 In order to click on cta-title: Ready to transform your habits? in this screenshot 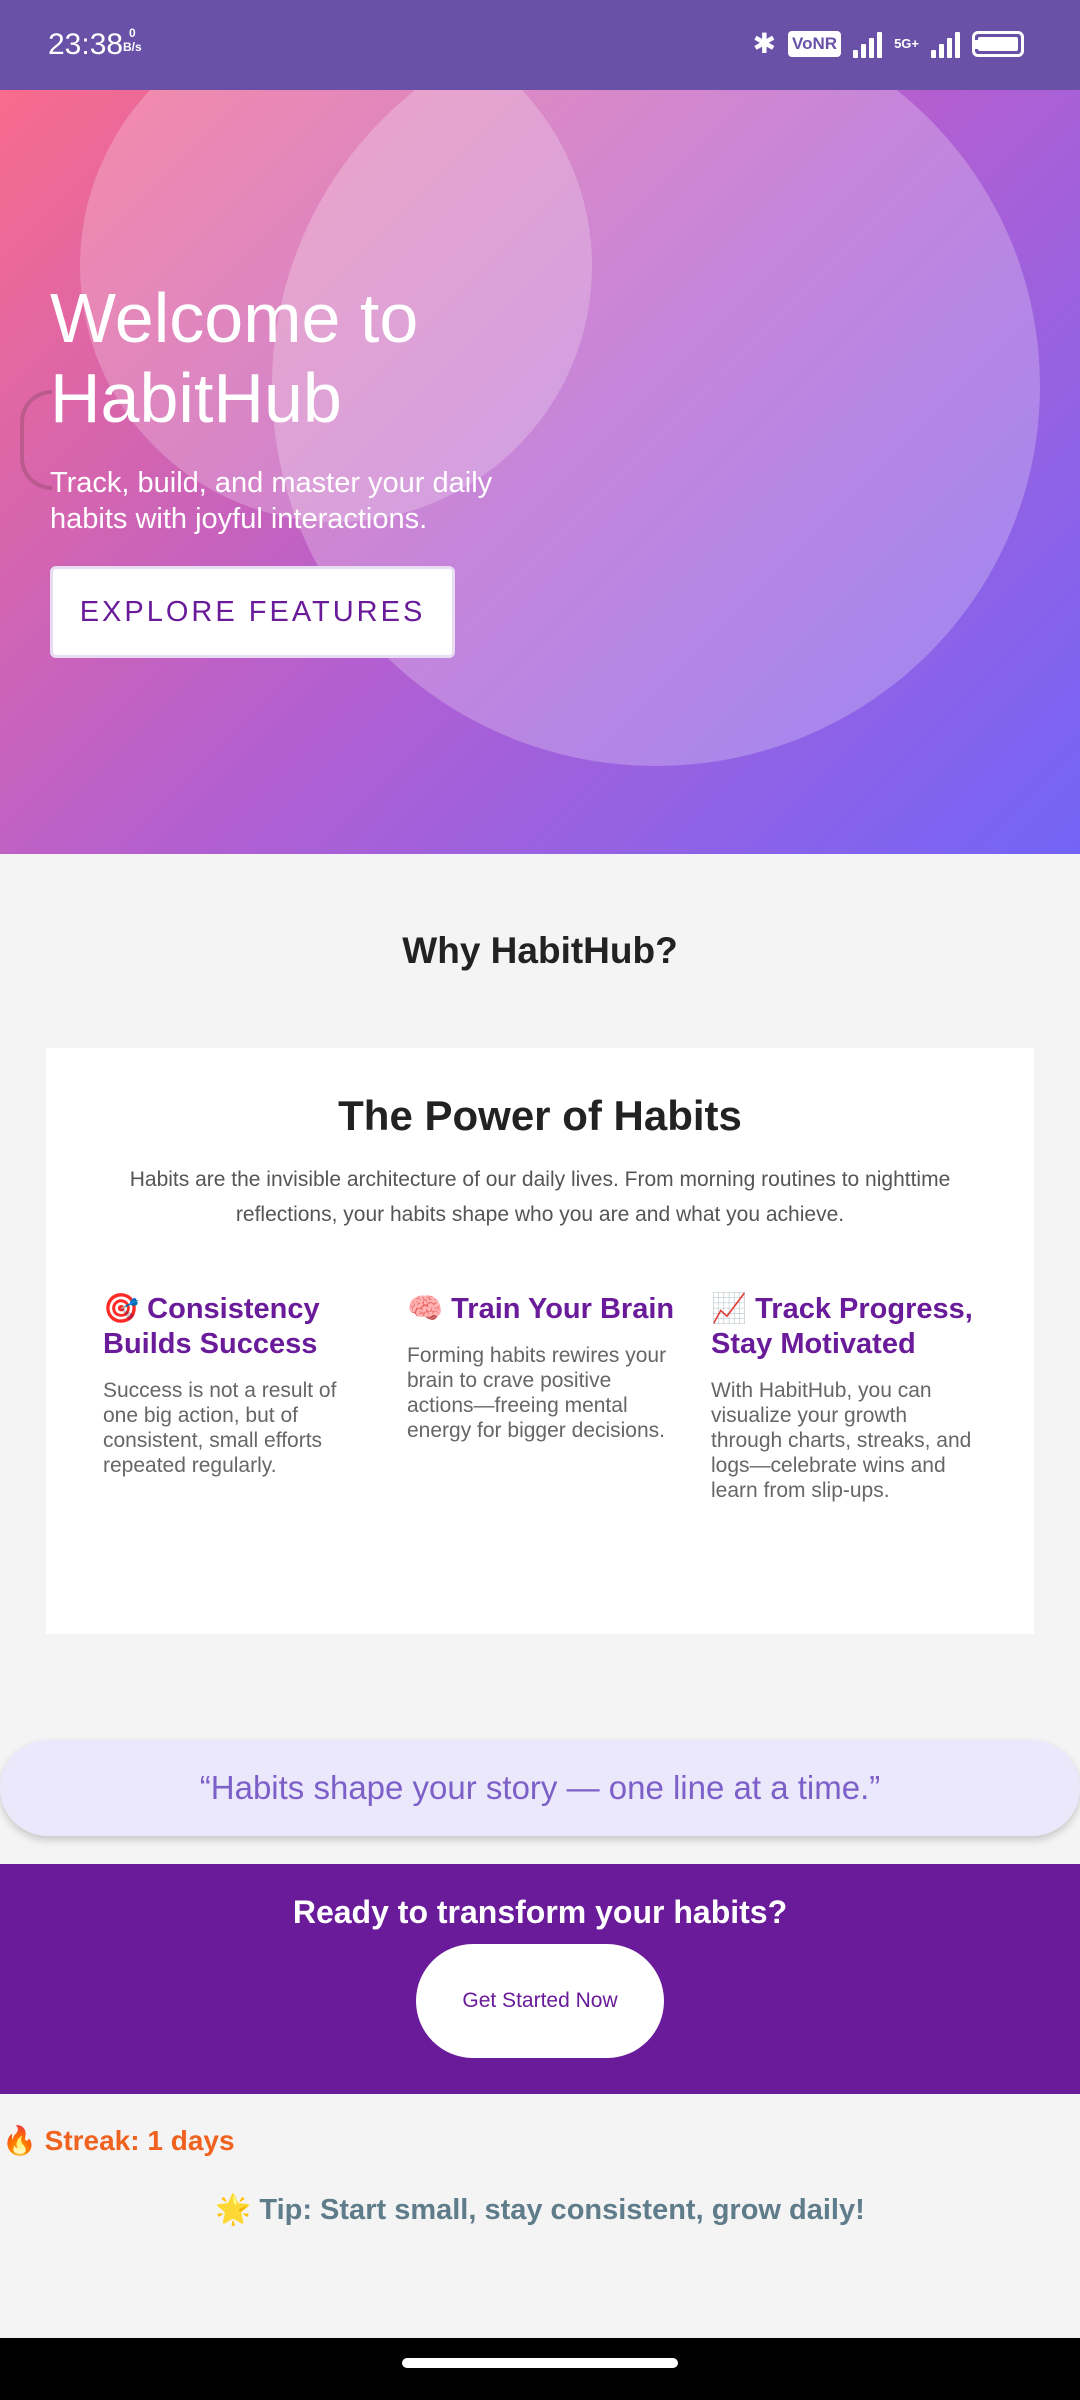, I will do `click(540, 1912)`.